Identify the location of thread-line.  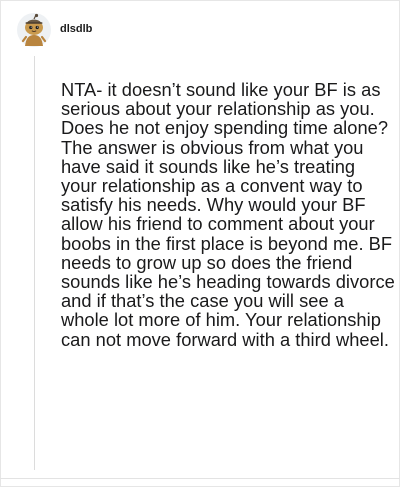
(34, 263).